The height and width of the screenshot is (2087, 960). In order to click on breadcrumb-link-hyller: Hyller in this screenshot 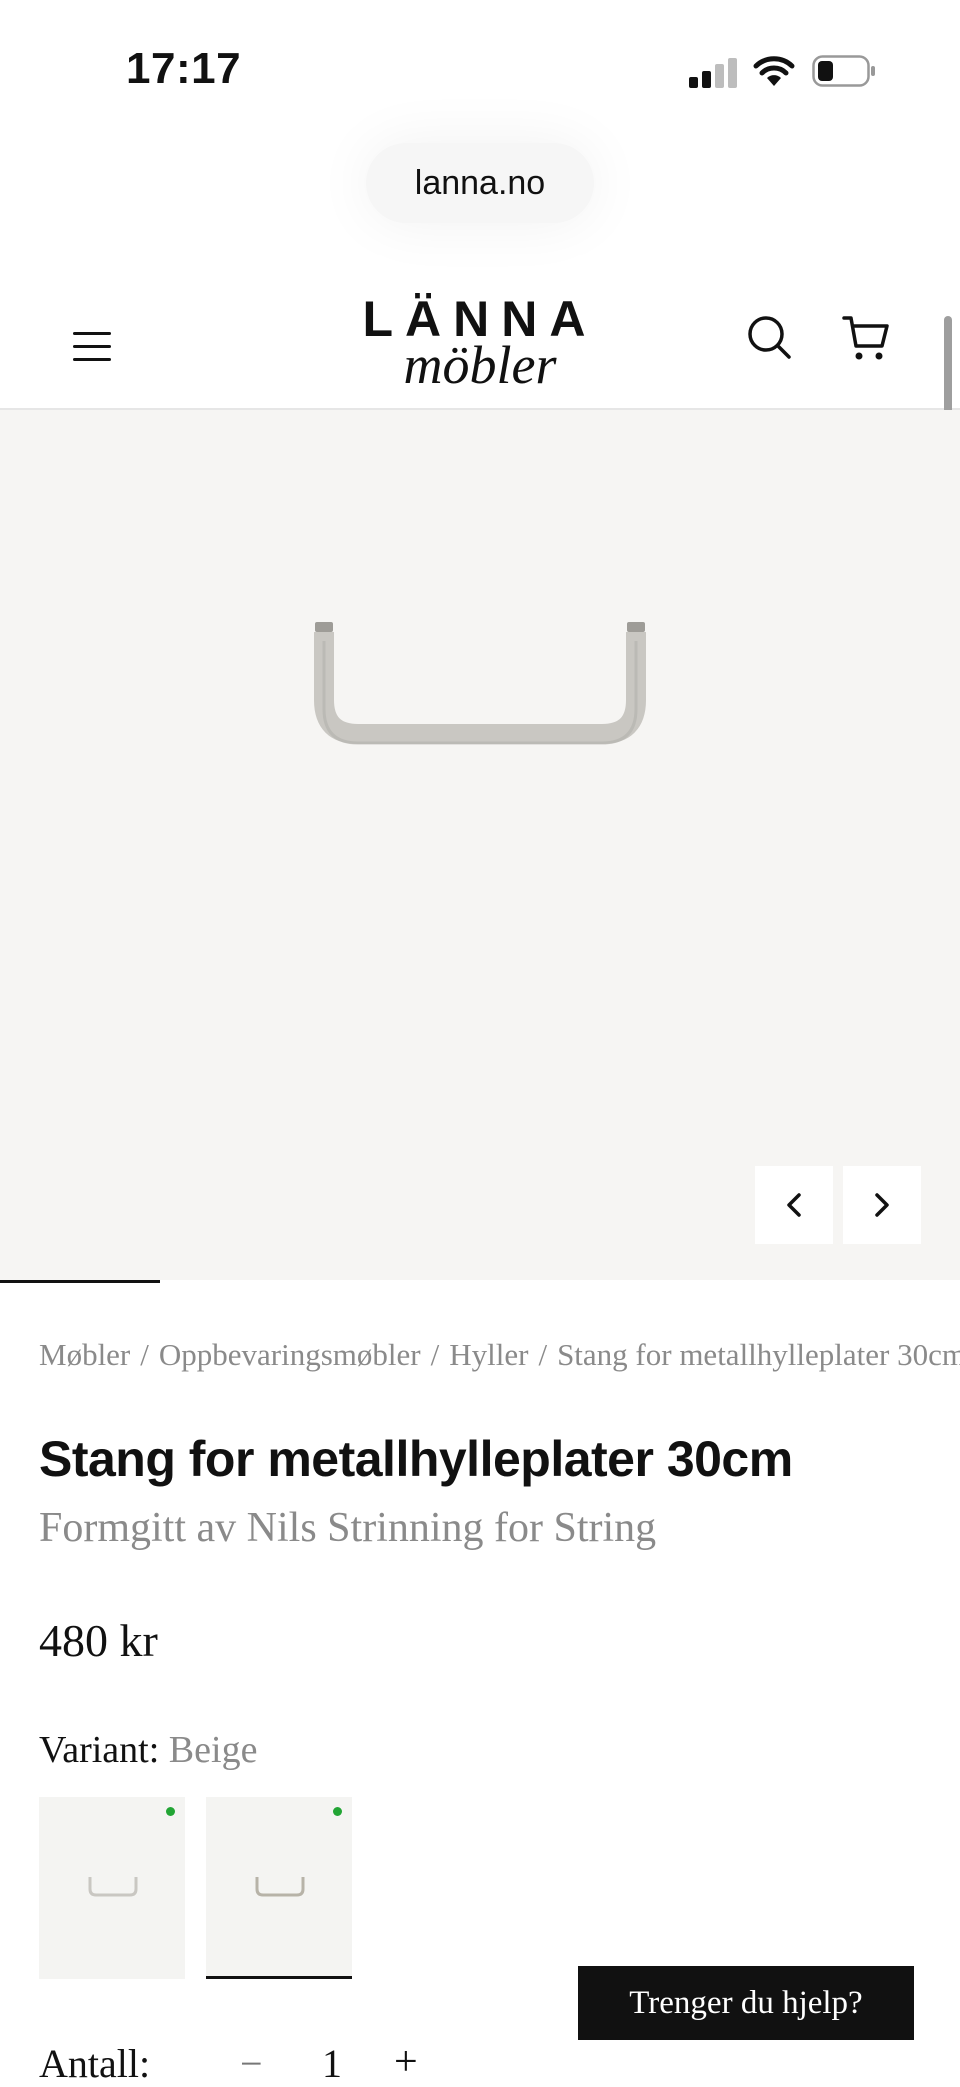, I will do `click(488, 1354)`.